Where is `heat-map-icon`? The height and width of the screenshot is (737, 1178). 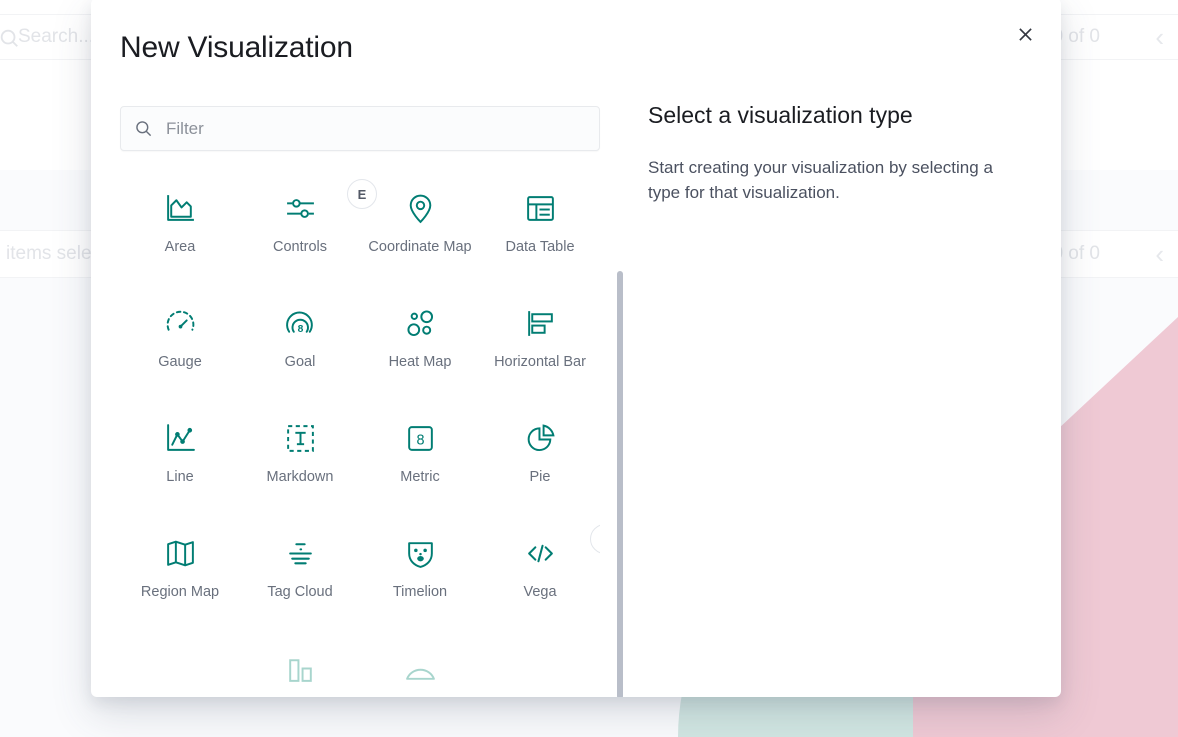
heat-map-icon is located at coordinates (420, 323).